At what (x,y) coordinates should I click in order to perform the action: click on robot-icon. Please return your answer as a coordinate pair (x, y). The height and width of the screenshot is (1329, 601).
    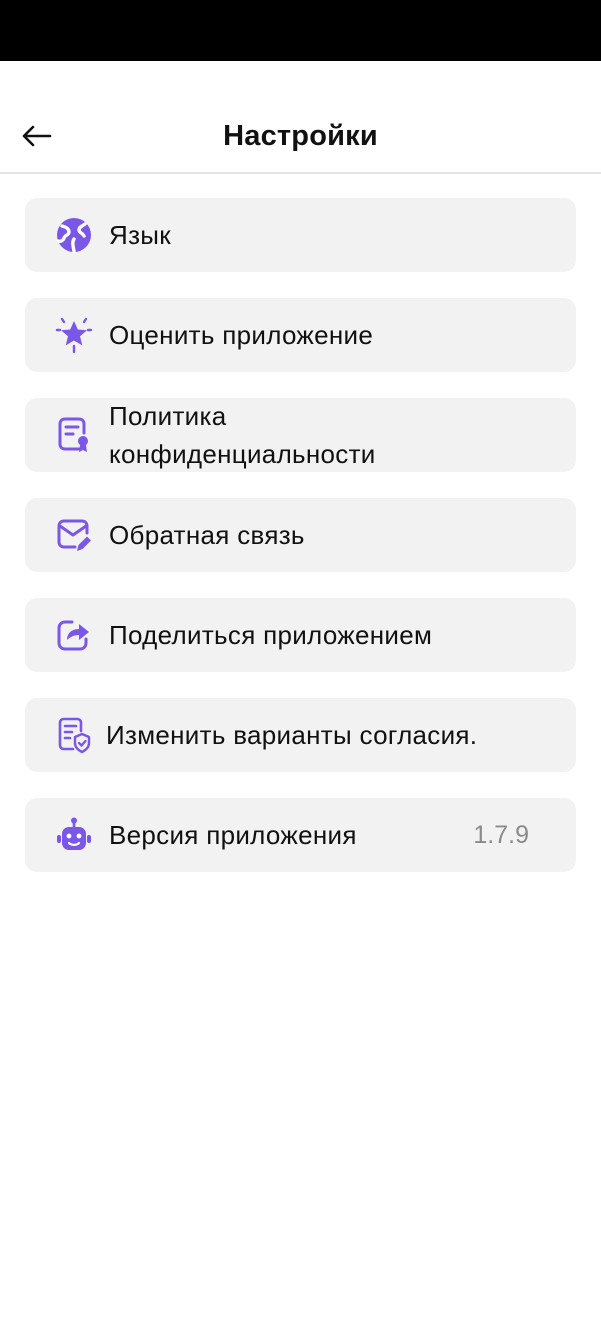
    Looking at the image, I should click on (74, 835).